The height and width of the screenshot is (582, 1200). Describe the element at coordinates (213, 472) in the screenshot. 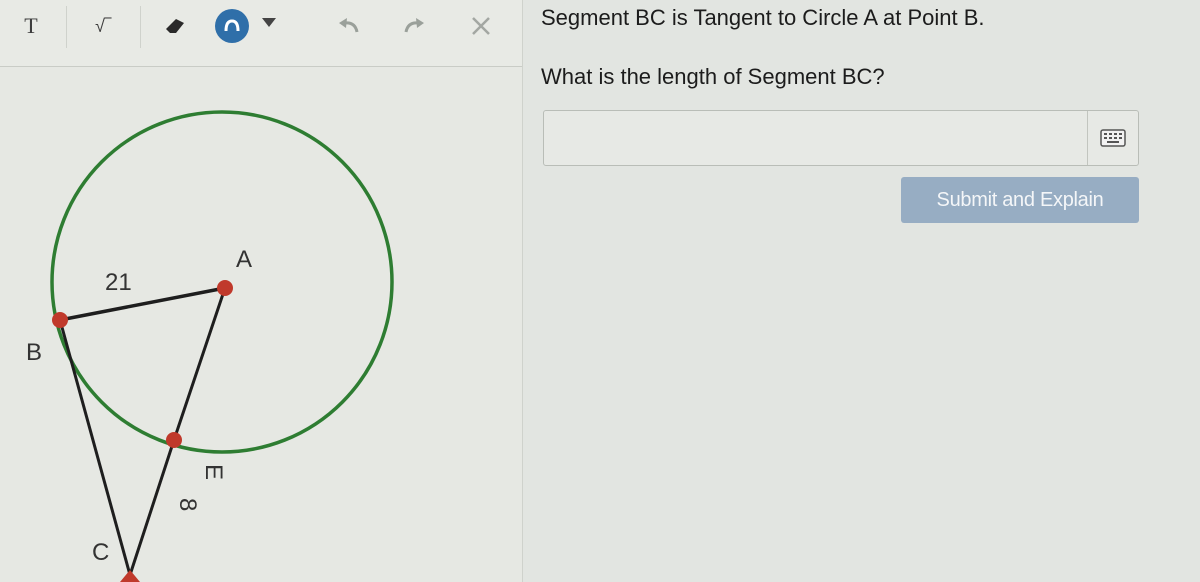

I see `label-e: E` at that location.